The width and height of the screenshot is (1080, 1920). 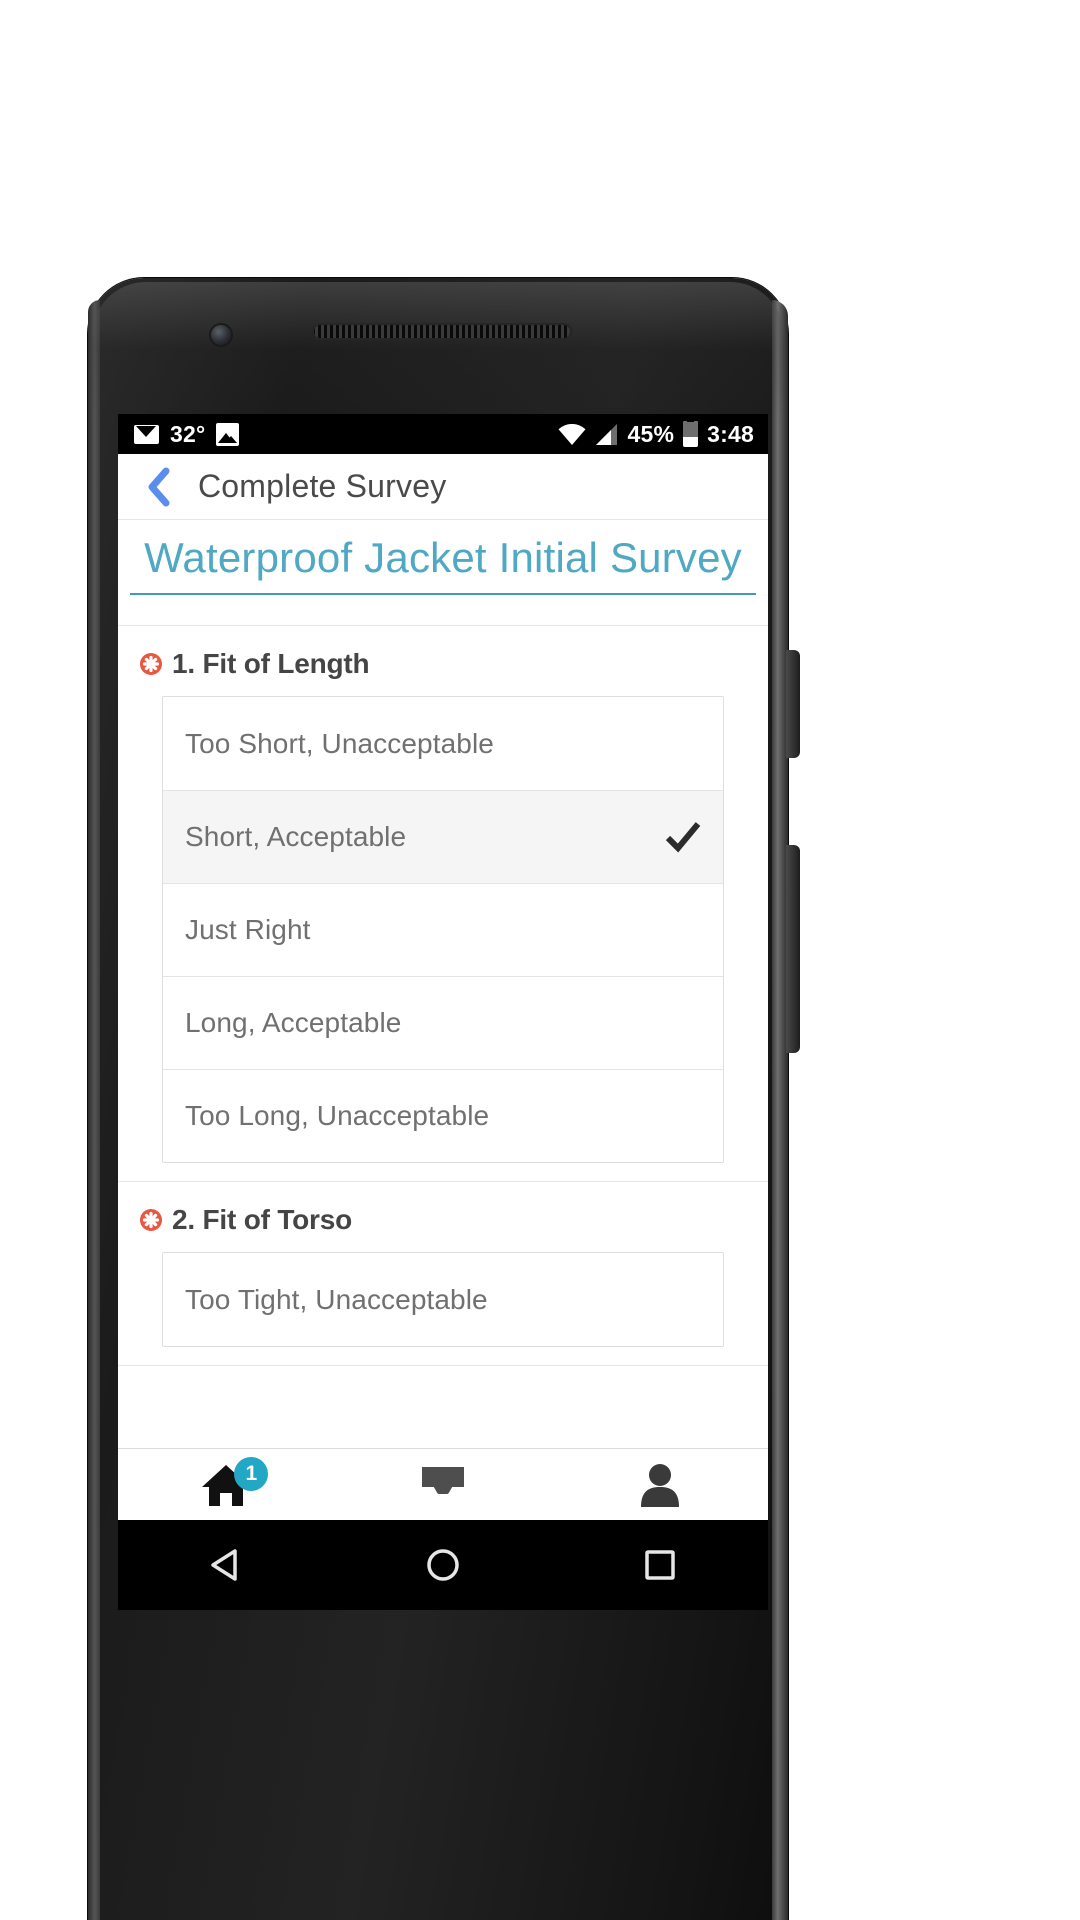 I want to click on option-row: Too Short, Unacceptable, so click(x=443, y=744).